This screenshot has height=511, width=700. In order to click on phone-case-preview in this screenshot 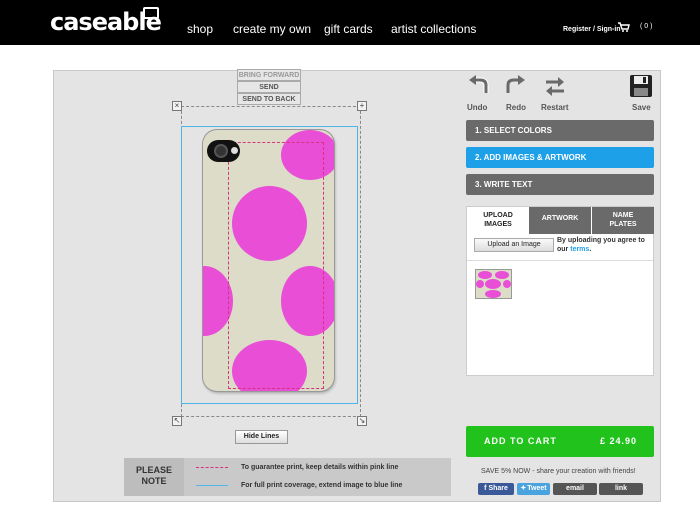, I will do `click(268, 260)`.